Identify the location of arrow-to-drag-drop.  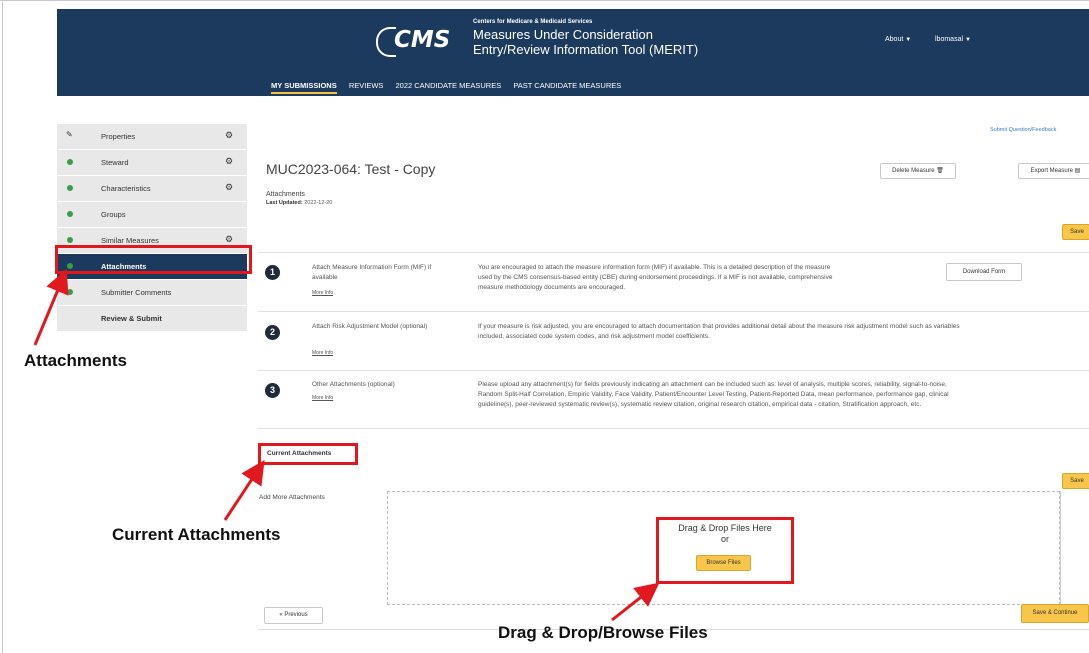
(635, 602).